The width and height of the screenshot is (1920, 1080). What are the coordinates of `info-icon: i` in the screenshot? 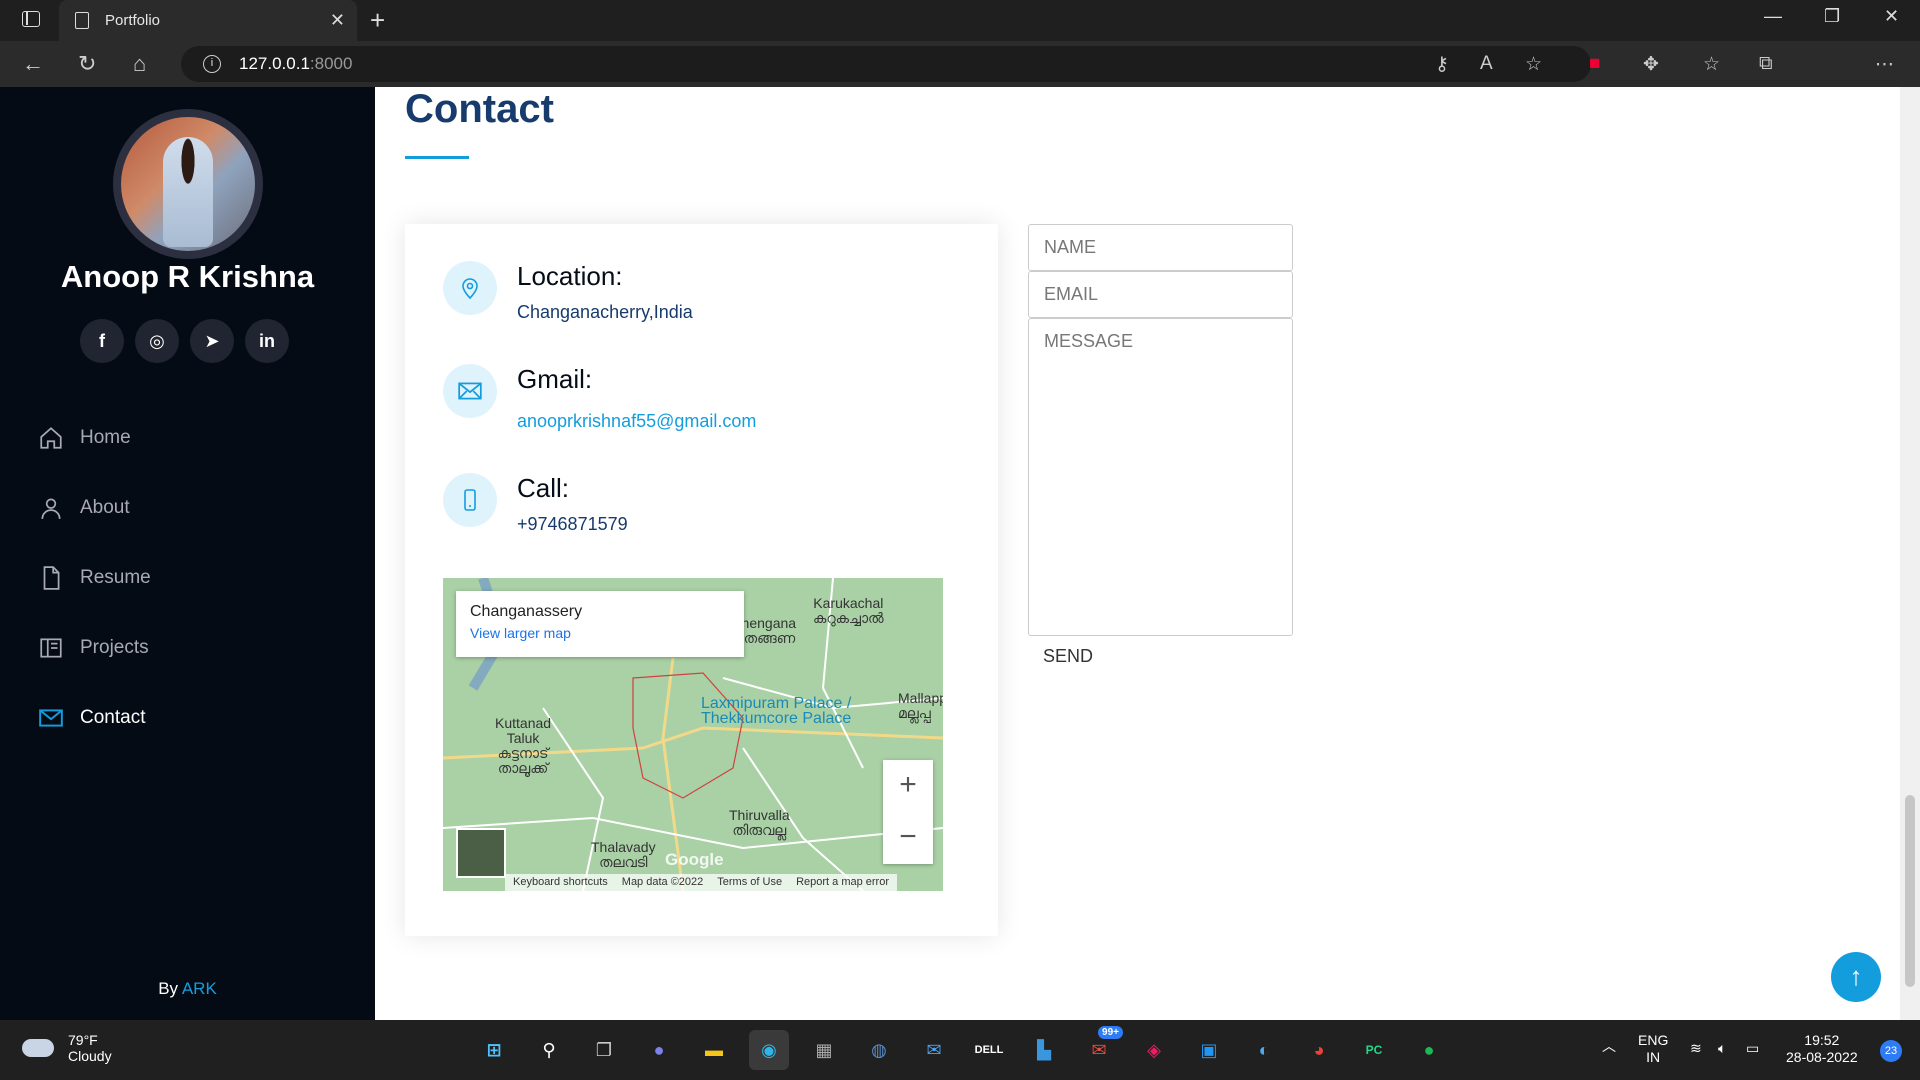 It's located at (212, 64).